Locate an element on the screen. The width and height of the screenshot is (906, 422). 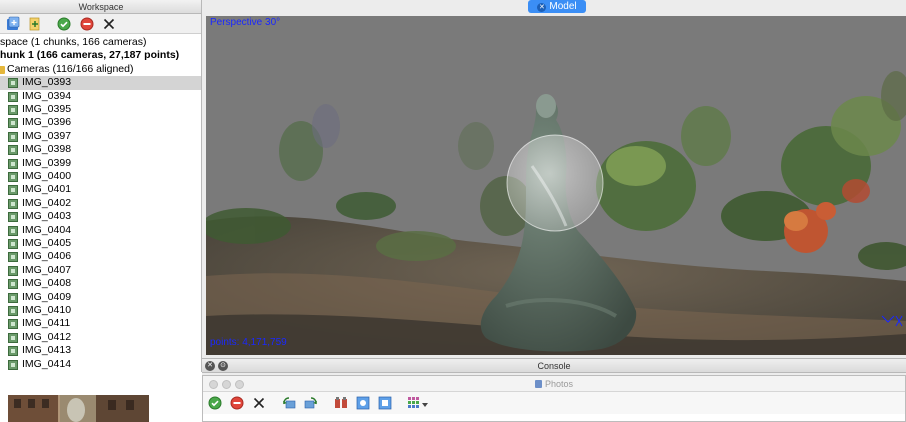
camera-list-item: IMG_0402 is located at coordinates (100, 203).